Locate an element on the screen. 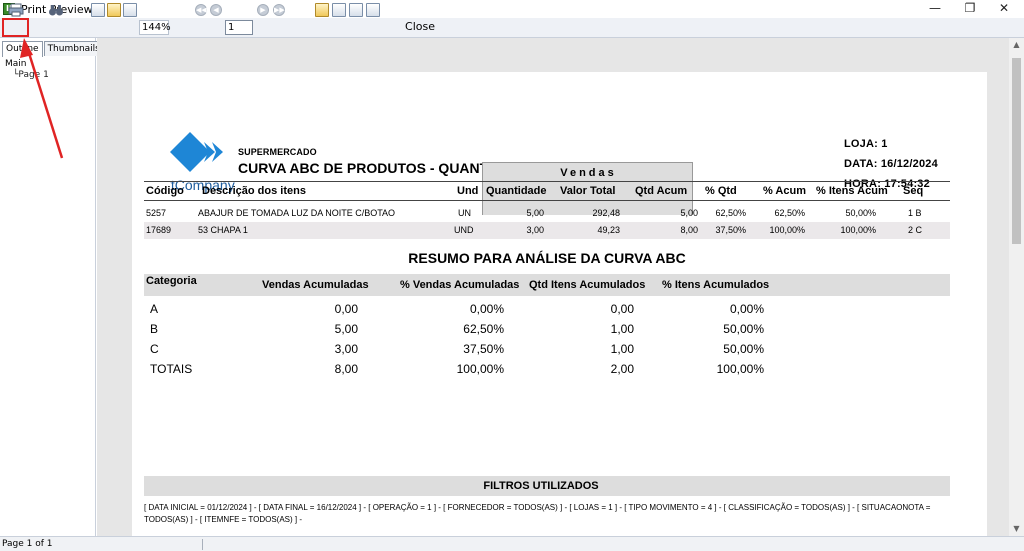  col-seq: Seq is located at coordinates (913, 191).